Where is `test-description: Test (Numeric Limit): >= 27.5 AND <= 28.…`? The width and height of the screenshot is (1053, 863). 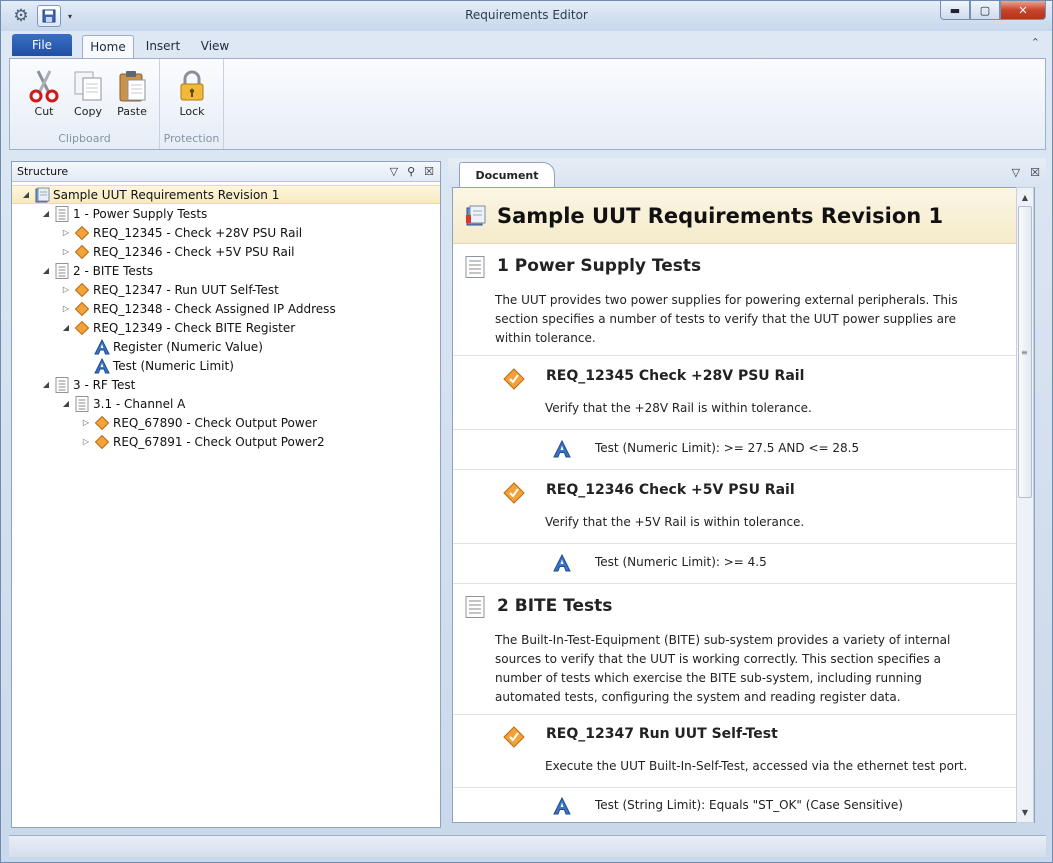
test-description: Test (Numeric Limit): >= 27.5 AND <= 28.… is located at coordinates (727, 448).